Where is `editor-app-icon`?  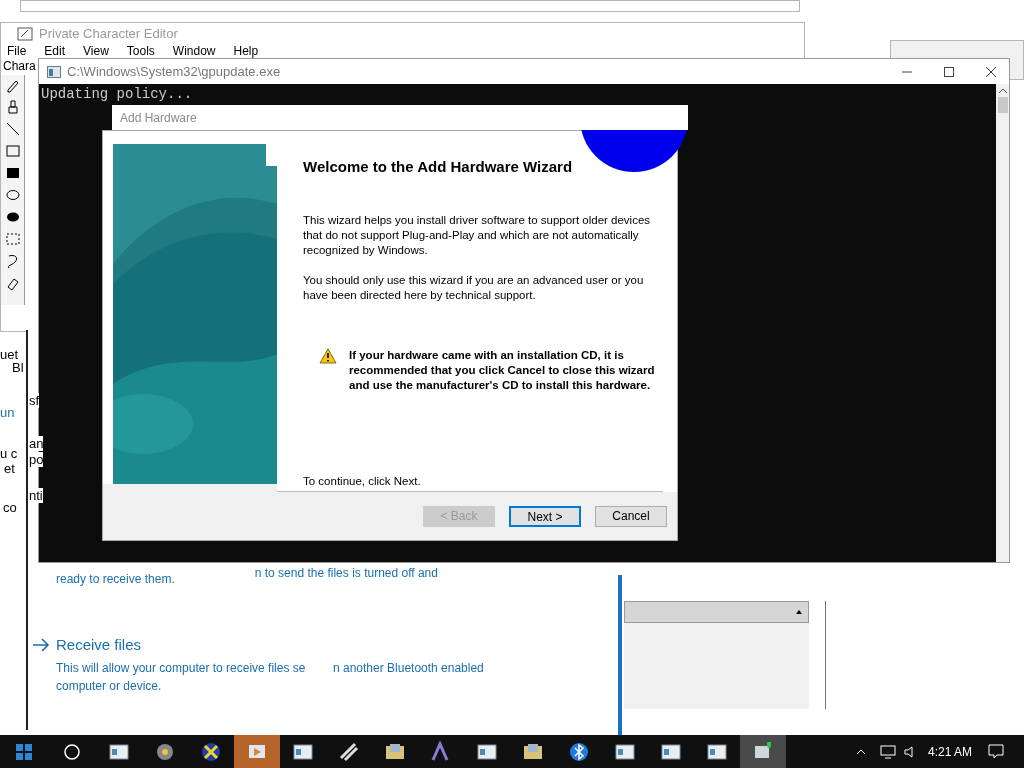 editor-app-icon is located at coordinates (25, 34).